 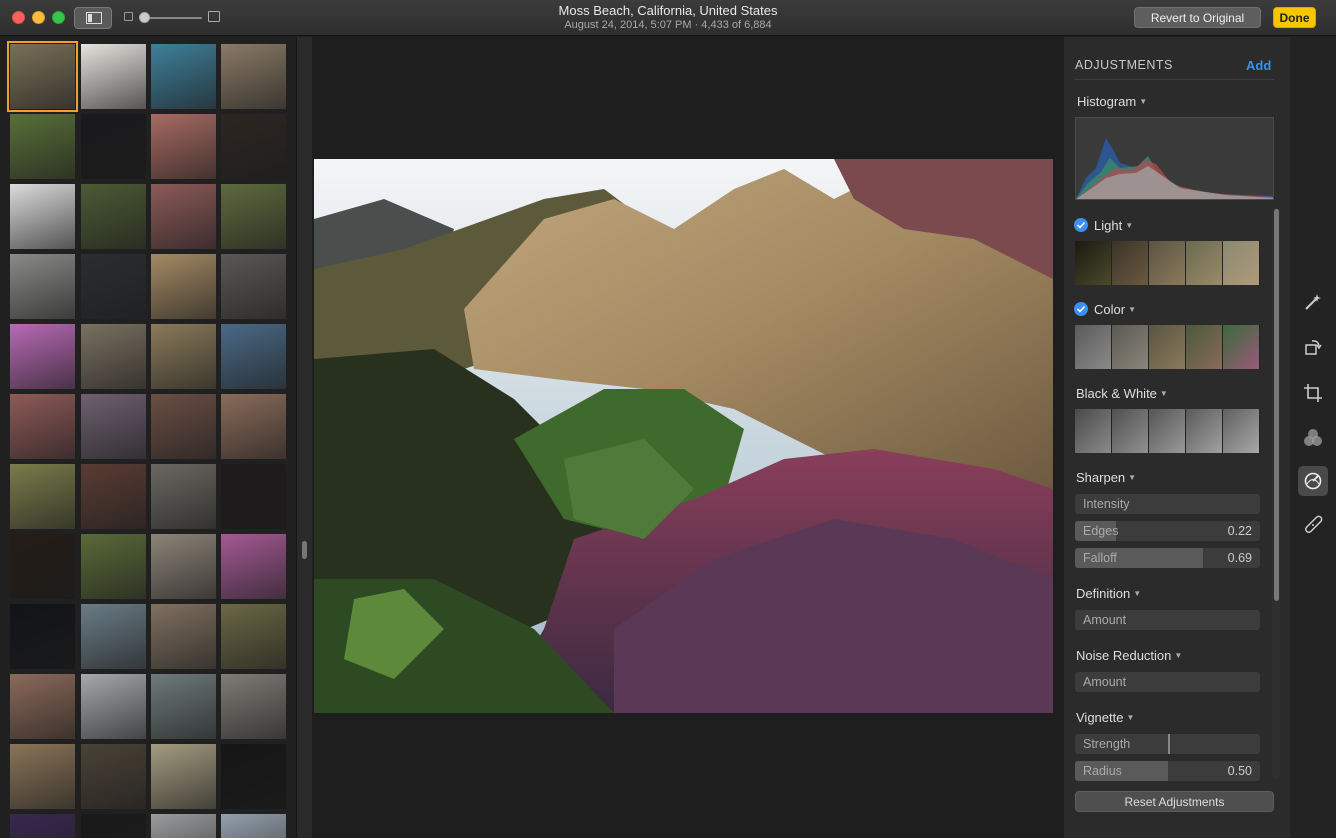 What do you see at coordinates (1167, 771) in the screenshot?
I see `radius-slider: Radius 0.50` at bounding box center [1167, 771].